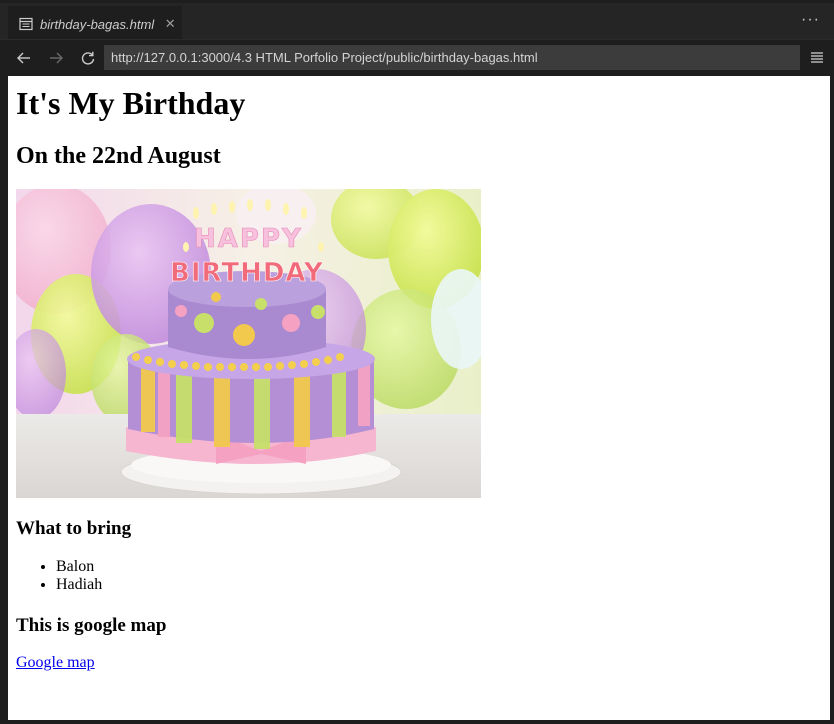  I want to click on list-item: Hadiah, so click(79, 585).